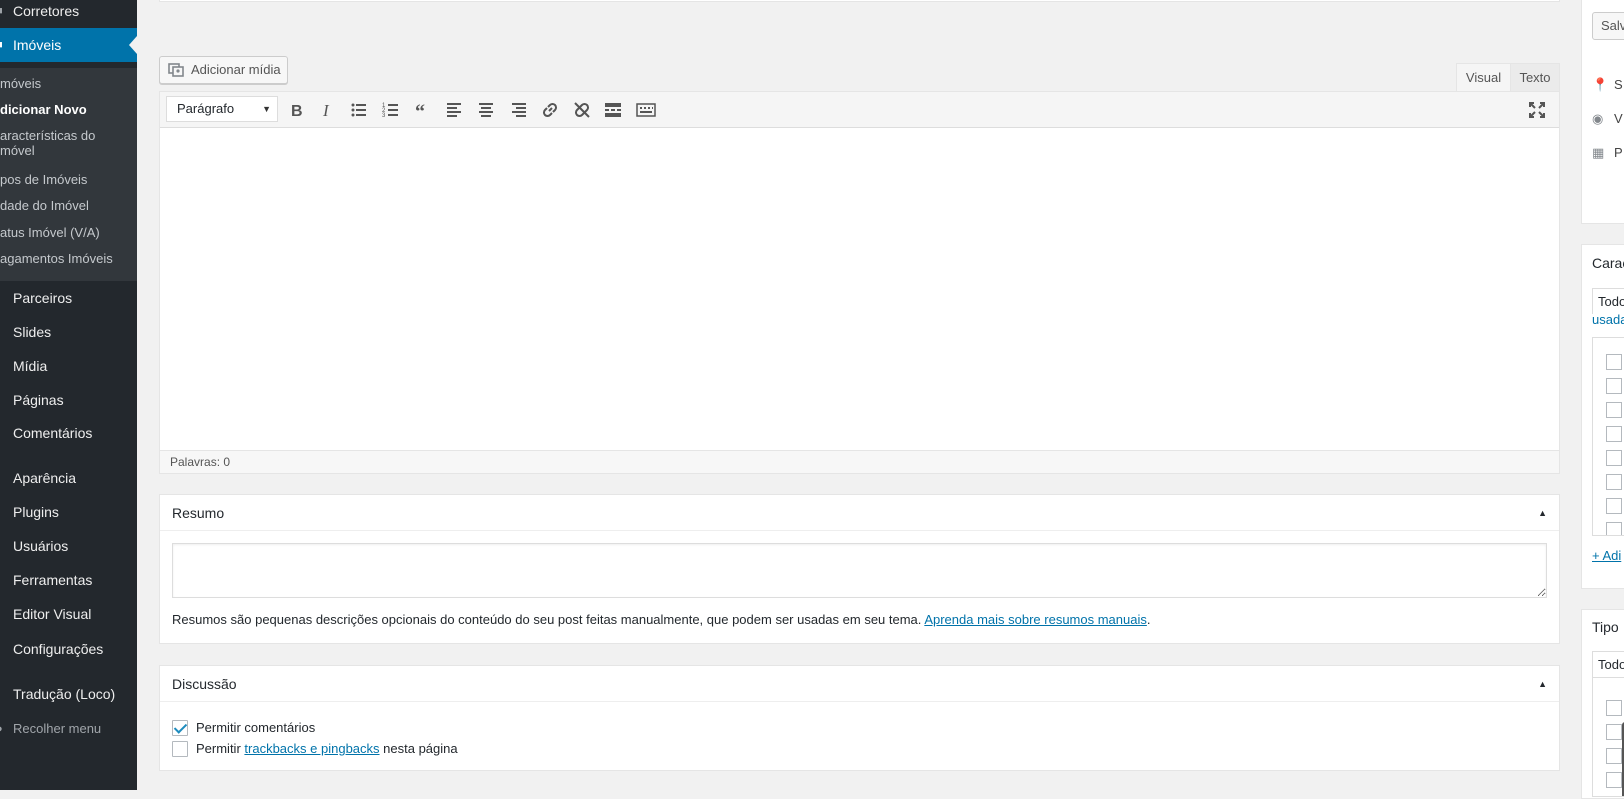  Describe the element at coordinates (180, 728) in the screenshot. I see `allow-comments-checkbox` at that location.